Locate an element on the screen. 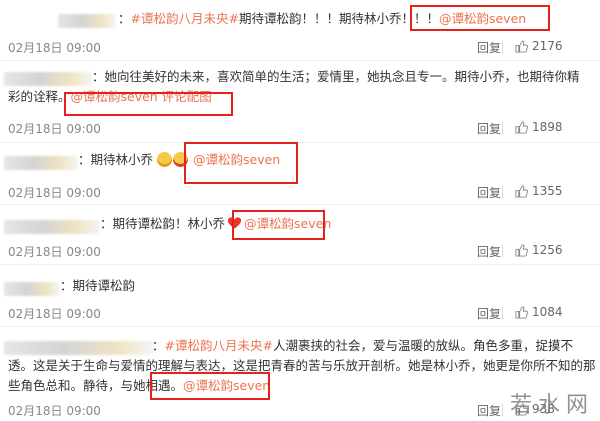  like-button: 1256 is located at coordinates (539, 250).